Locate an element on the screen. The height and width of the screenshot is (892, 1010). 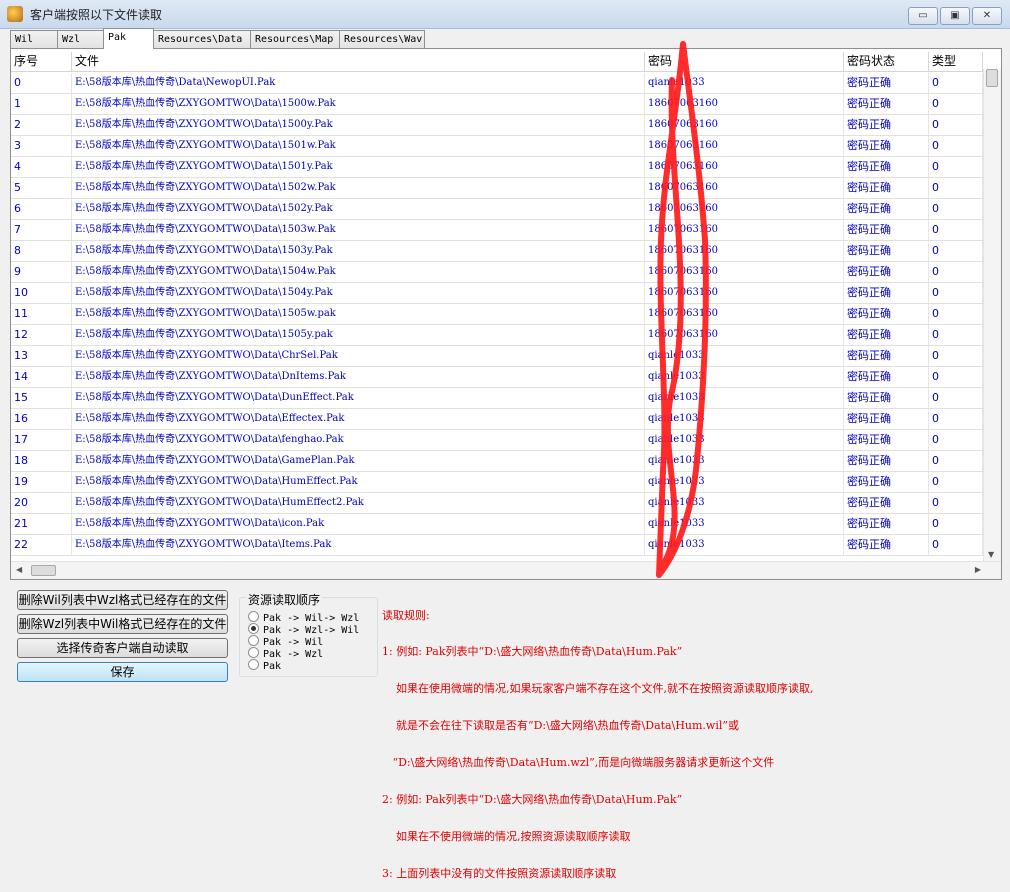
cell-index: 4 is located at coordinates (41, 167).